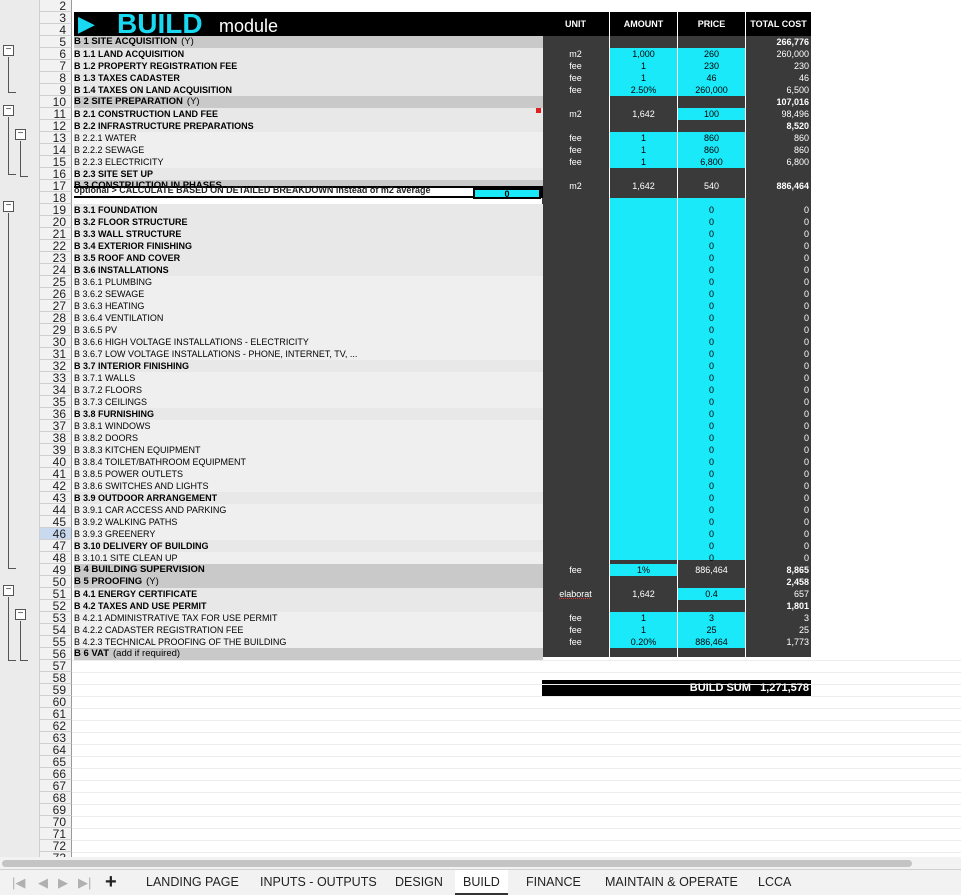  I want to click on row-label: B 3.6 INSTALLATIONS, so click(308, 270).